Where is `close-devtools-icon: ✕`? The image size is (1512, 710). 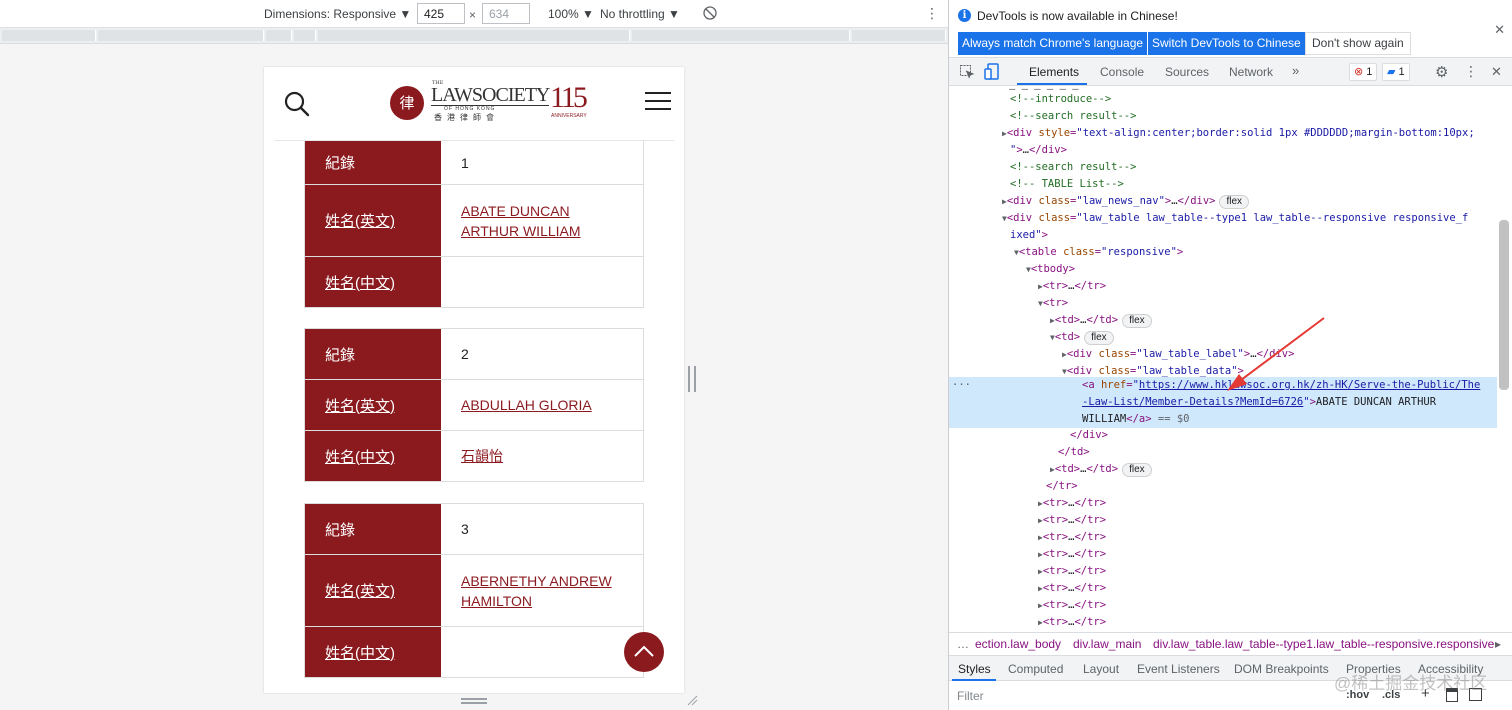 close-devtools-icon: ✕ is located at coordinates (1496, 72).